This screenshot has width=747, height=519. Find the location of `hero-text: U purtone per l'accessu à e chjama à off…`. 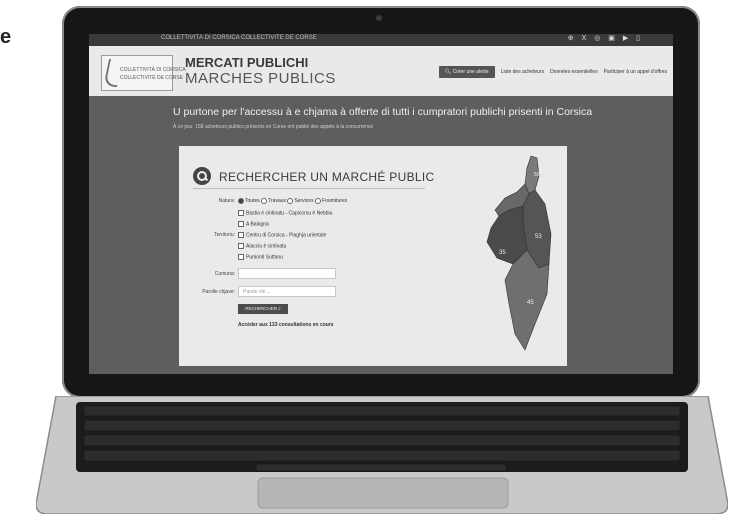

hero-text: U purtone per l'accessu à e chjama à off… is located at coordinates (383, 112).